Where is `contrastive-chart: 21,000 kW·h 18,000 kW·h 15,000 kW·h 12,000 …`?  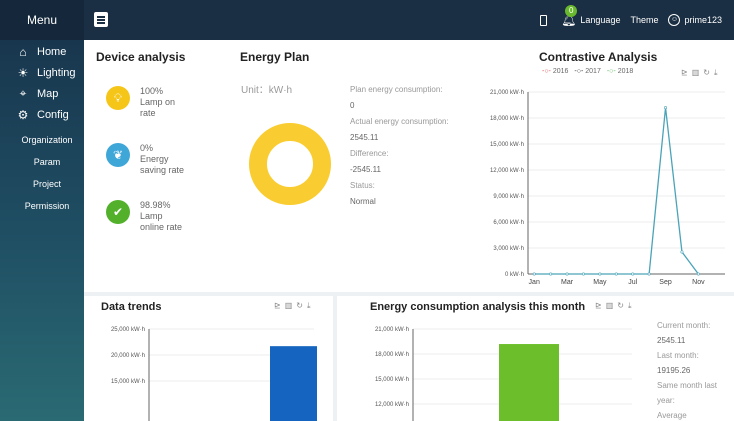
contrastive-chart: 21,000 kW·h 18,000 kW·h 15,000 kW·h 12,000 … is located at coordinates (607, 188).